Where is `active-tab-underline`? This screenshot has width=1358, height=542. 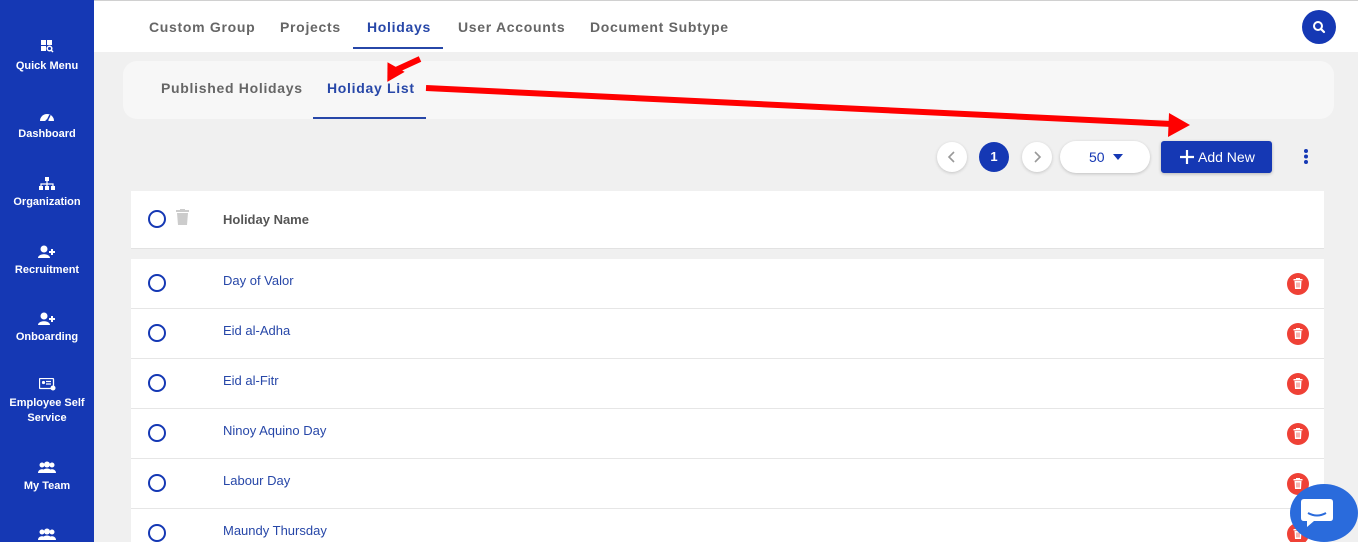
active-tab-underline is located at coordinates (398, 48).